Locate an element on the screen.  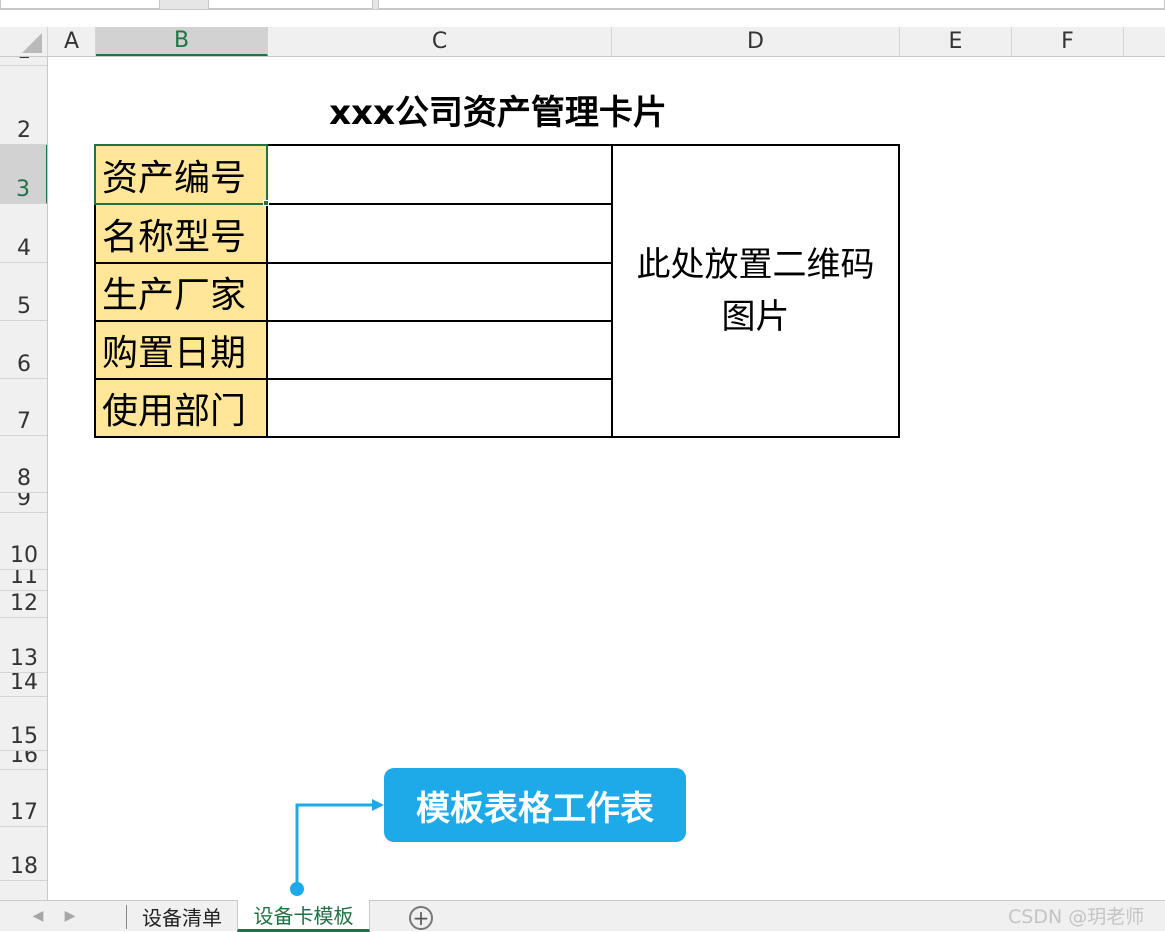
select-all-triangle-icon is located at coordinates (32, 43).